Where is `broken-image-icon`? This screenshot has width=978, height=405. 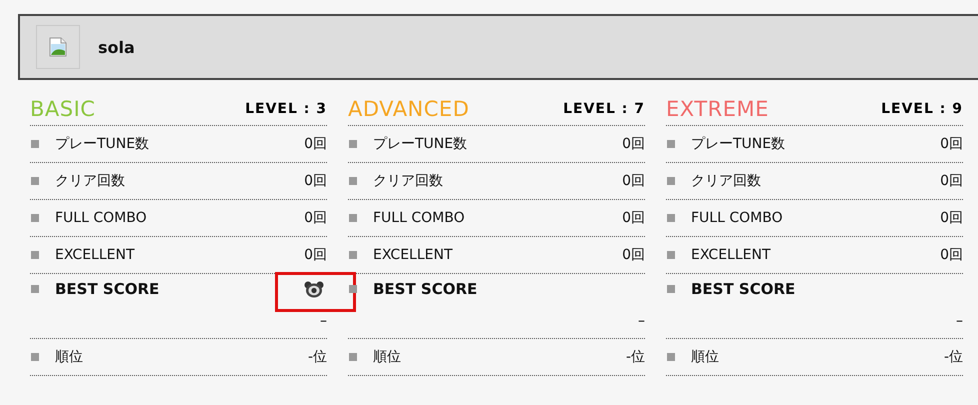 broken-image-icon is located at coordinates (58, 47).